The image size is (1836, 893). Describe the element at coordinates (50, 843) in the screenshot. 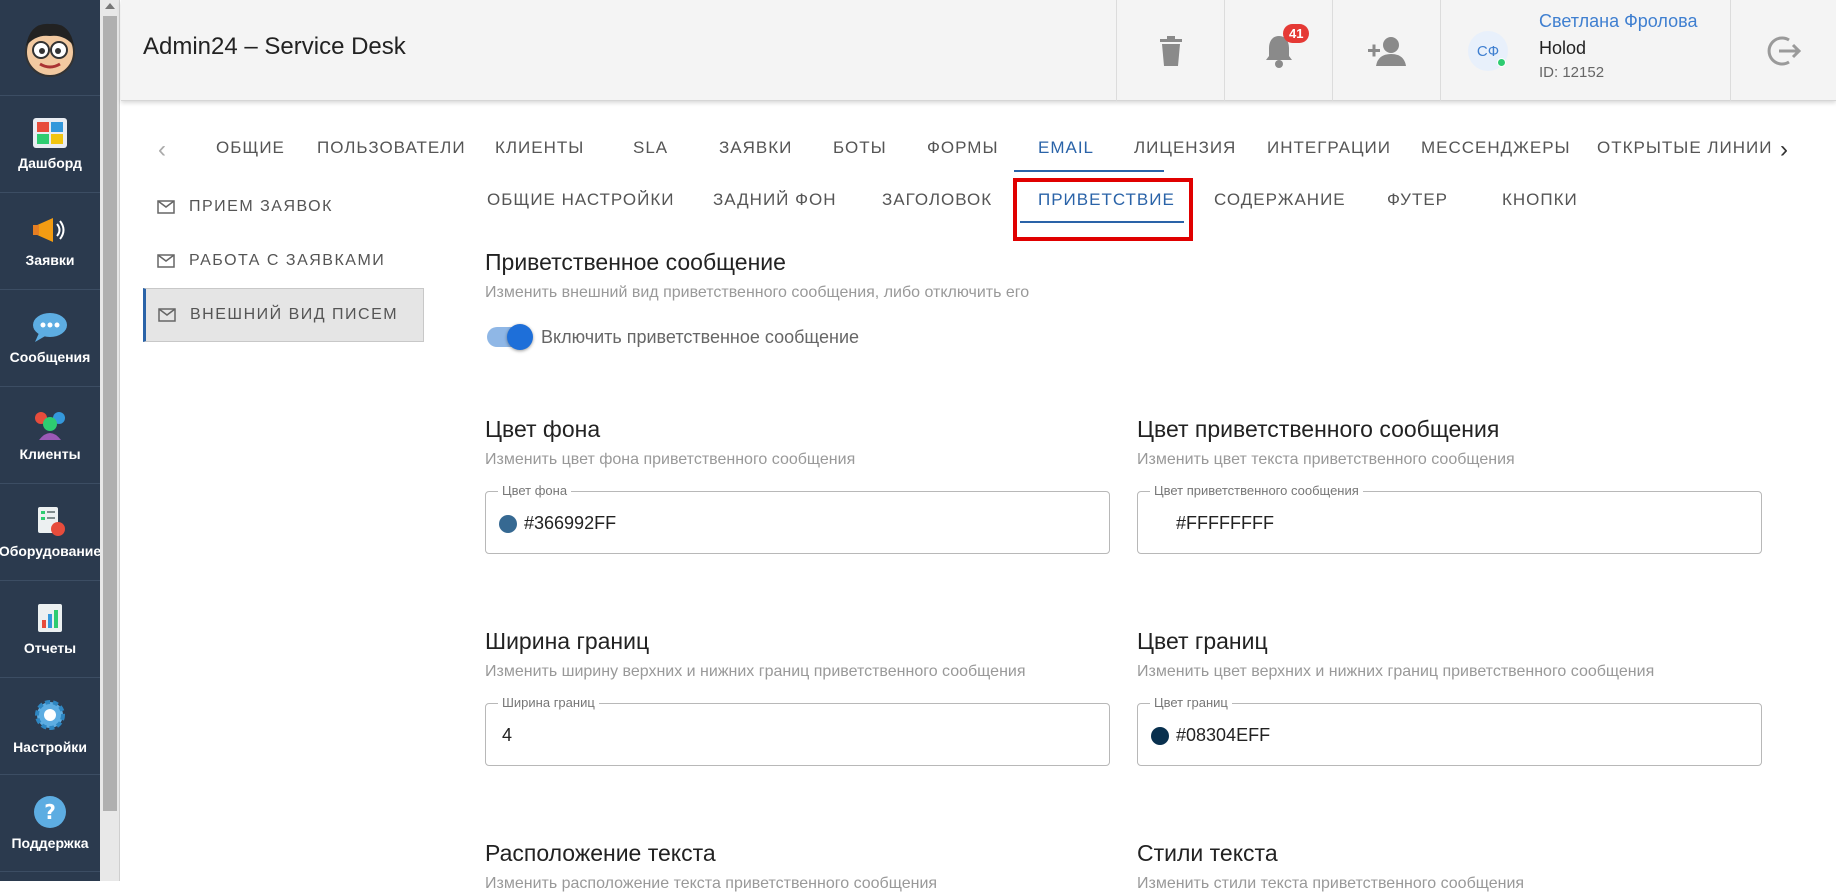

I see `nav-support-label: Поддержка` at that location.